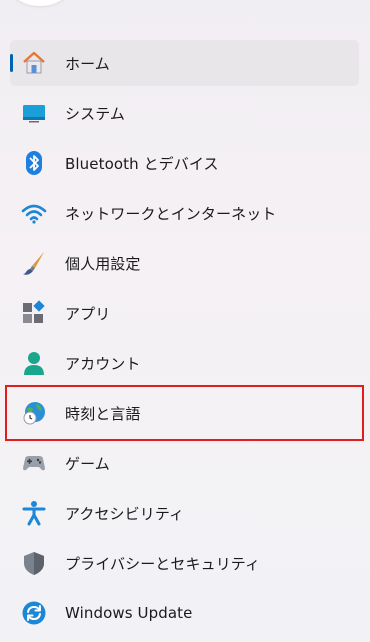 This screenshot has width=370, height=642. I want to click on nav-item-gaming: ゲーム, so click(184, 463).